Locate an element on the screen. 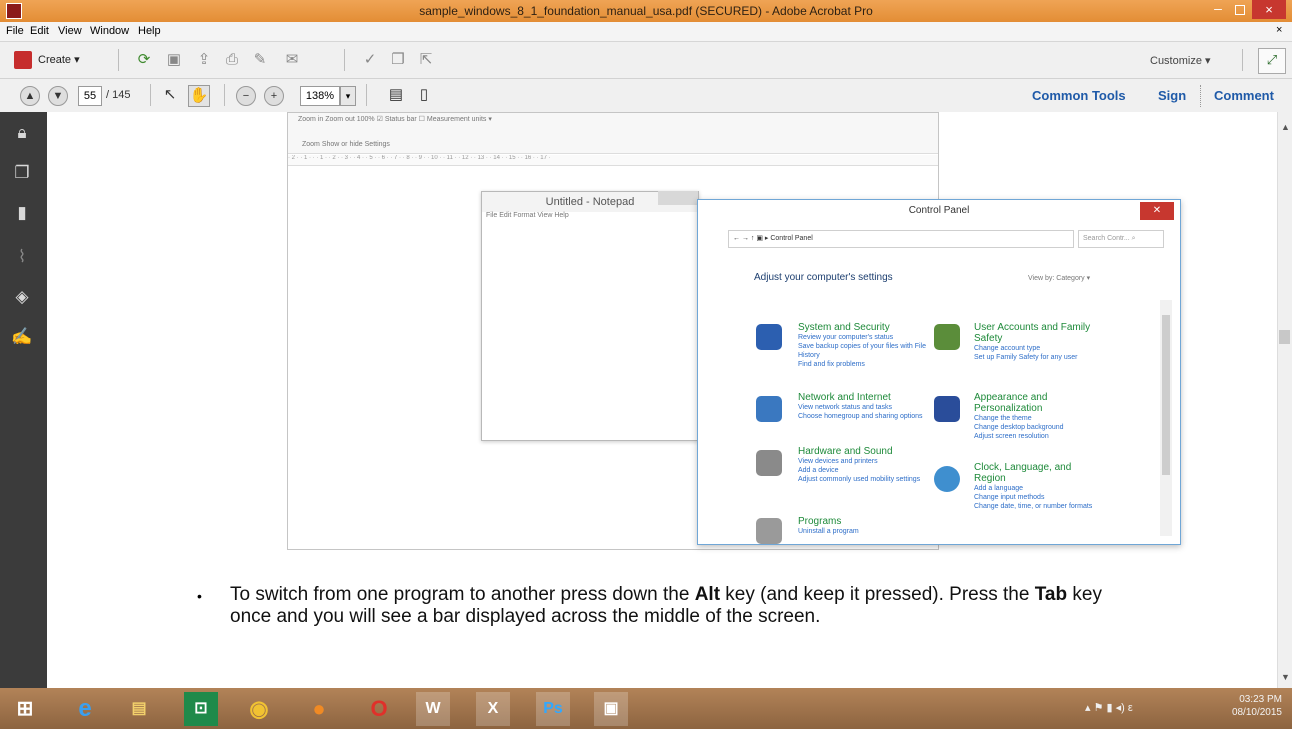  clock-time: 03:23 PM is located at coordinates (1260, 699).